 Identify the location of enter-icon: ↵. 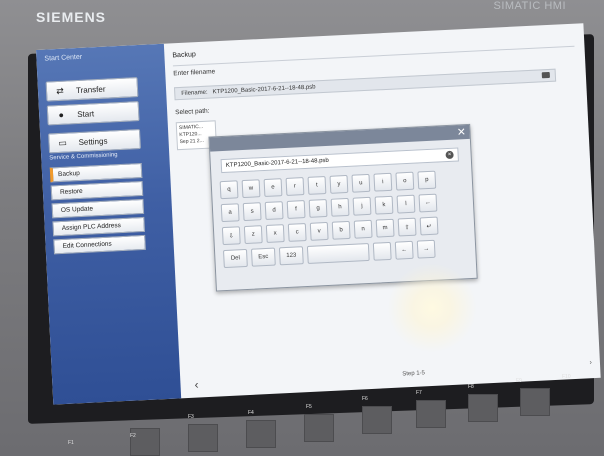
(429, 226).